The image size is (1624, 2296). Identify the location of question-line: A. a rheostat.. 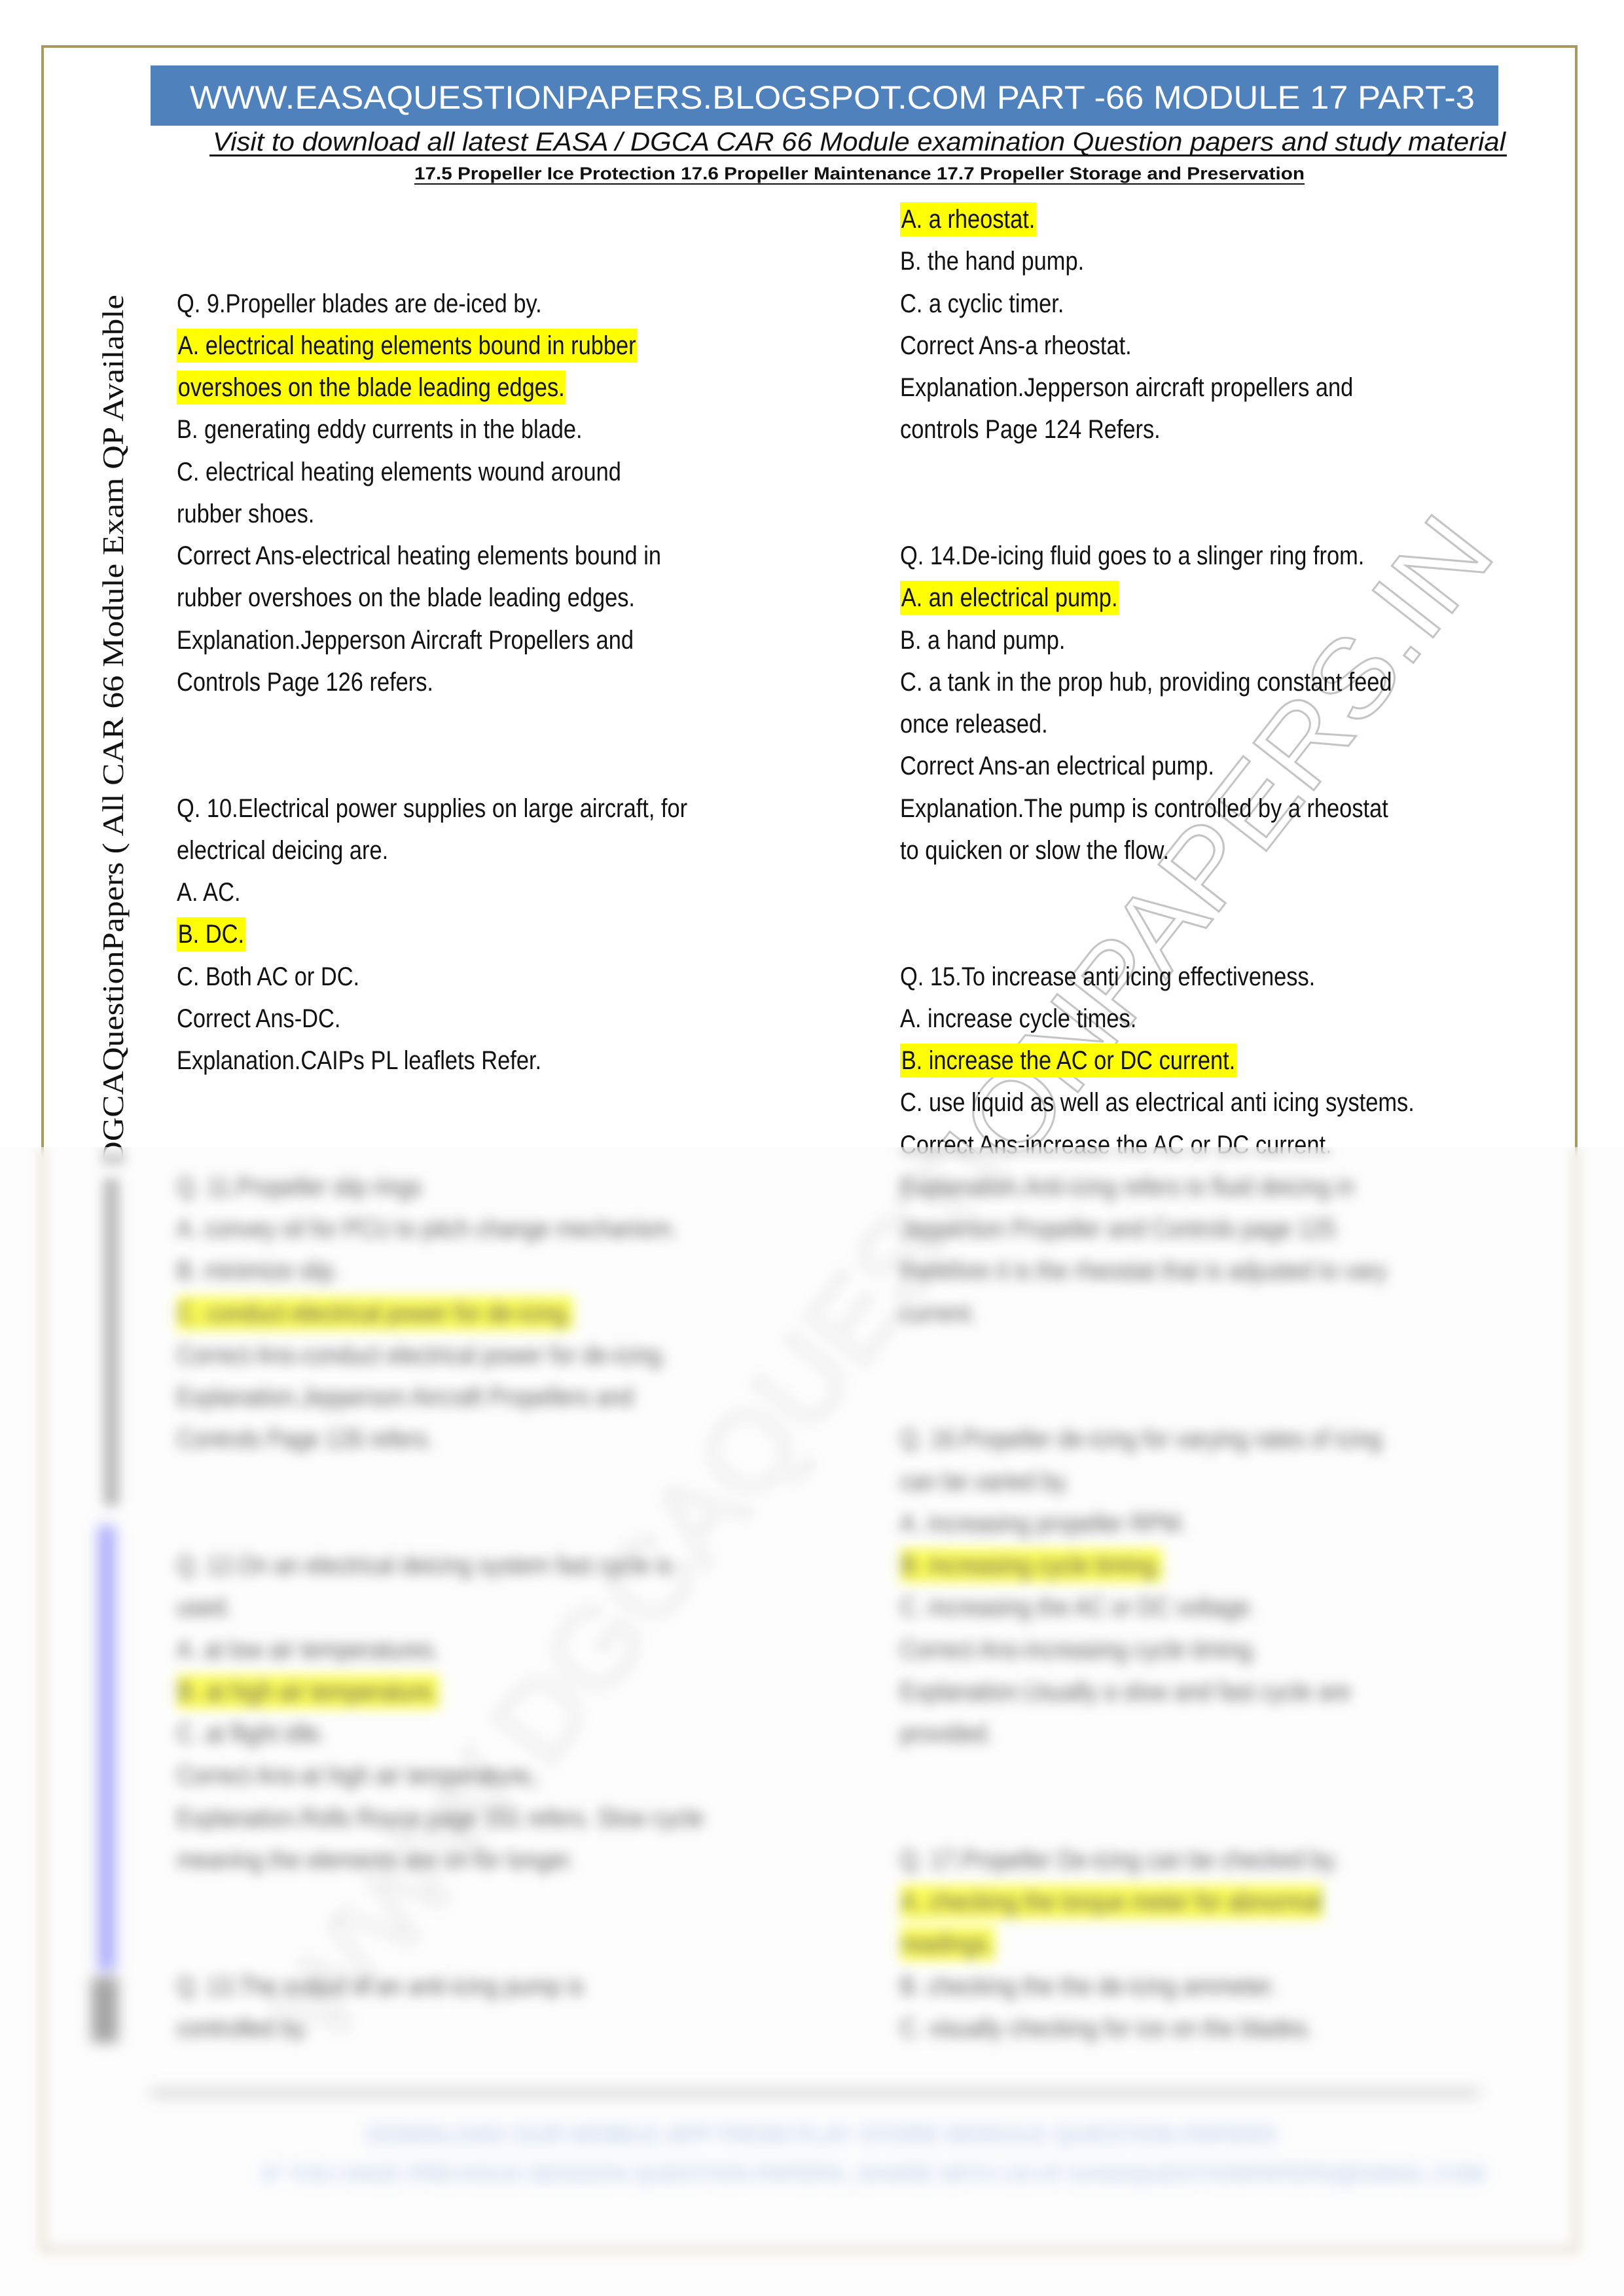
(1157, 219).